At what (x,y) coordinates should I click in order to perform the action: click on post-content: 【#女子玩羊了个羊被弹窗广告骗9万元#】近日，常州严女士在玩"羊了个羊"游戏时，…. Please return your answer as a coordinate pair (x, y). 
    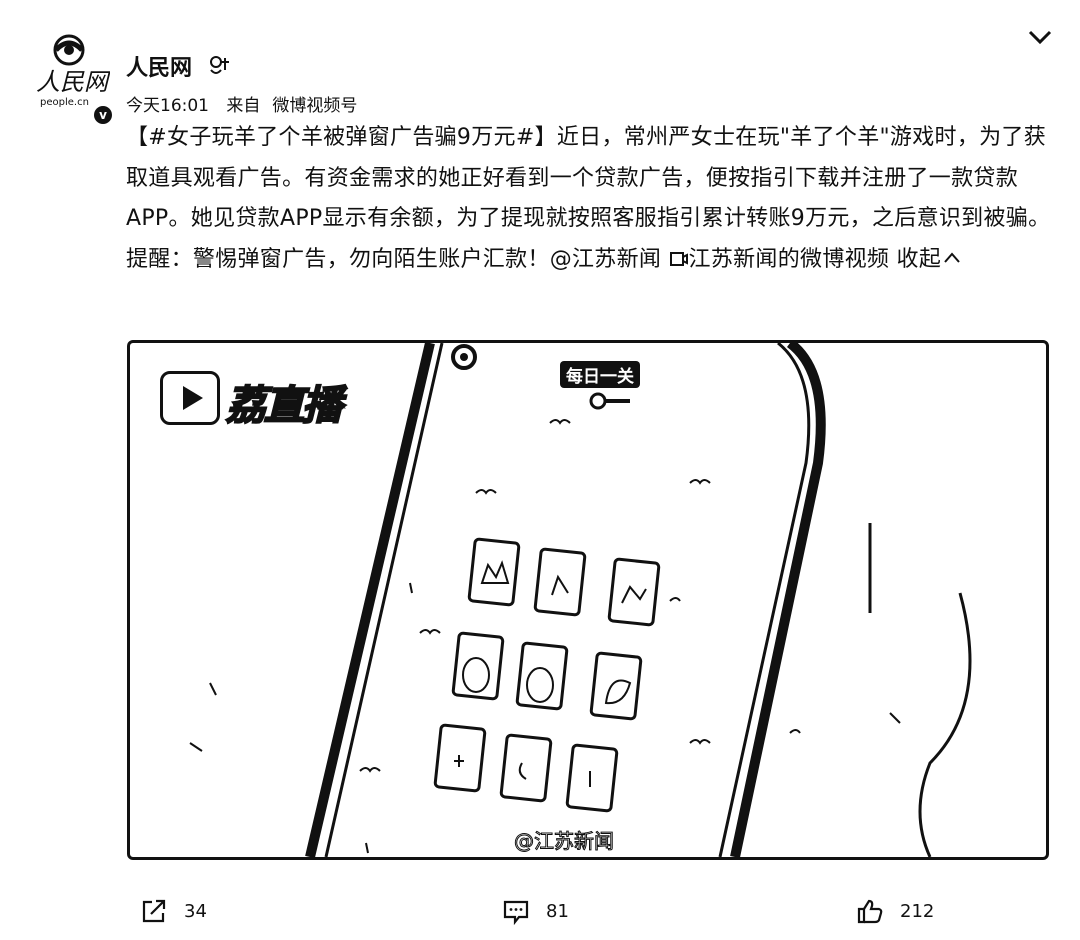
    Looking at the image, I should click on (590, 199).